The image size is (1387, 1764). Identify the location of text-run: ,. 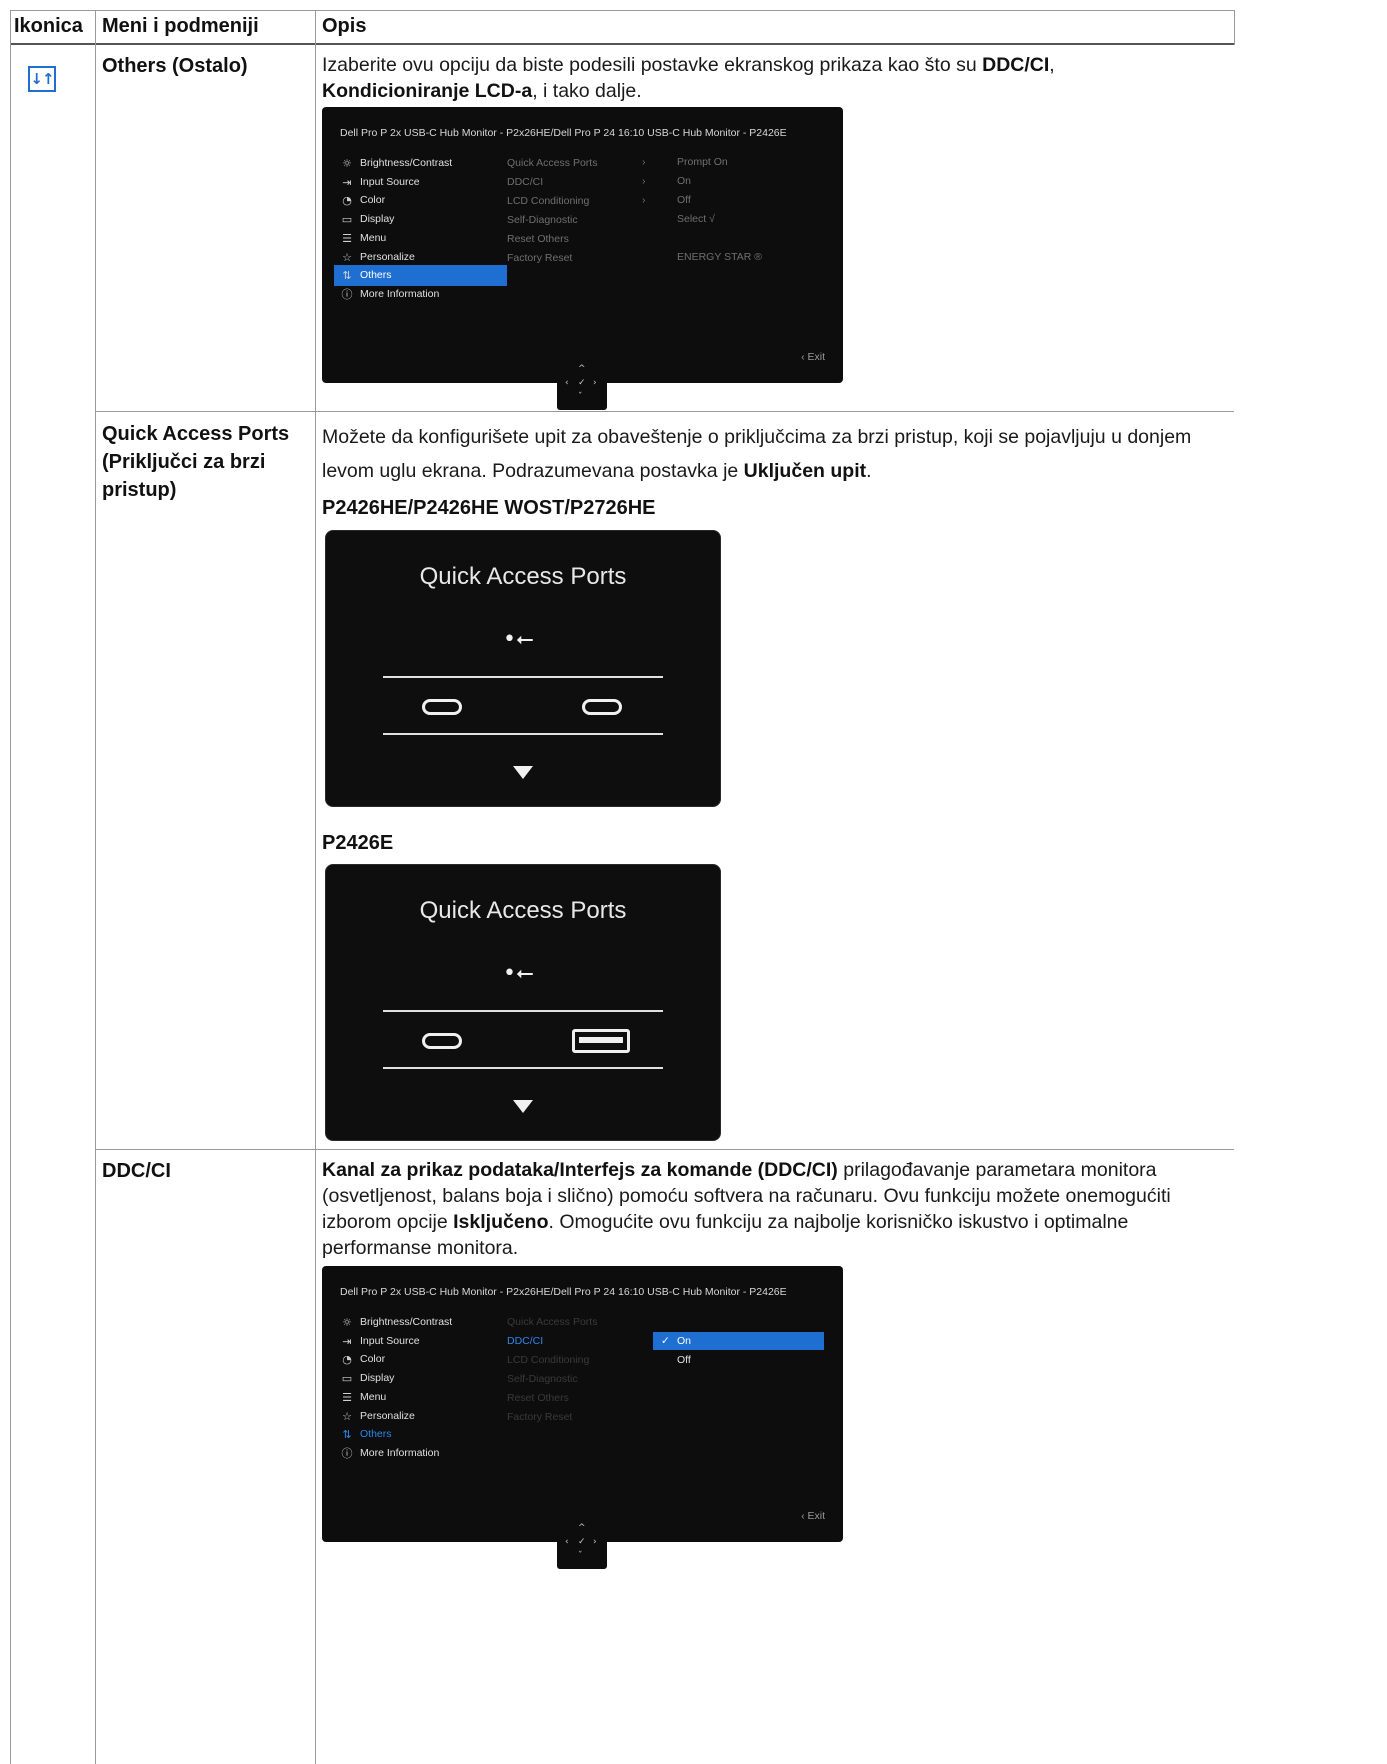
(1052, 65).